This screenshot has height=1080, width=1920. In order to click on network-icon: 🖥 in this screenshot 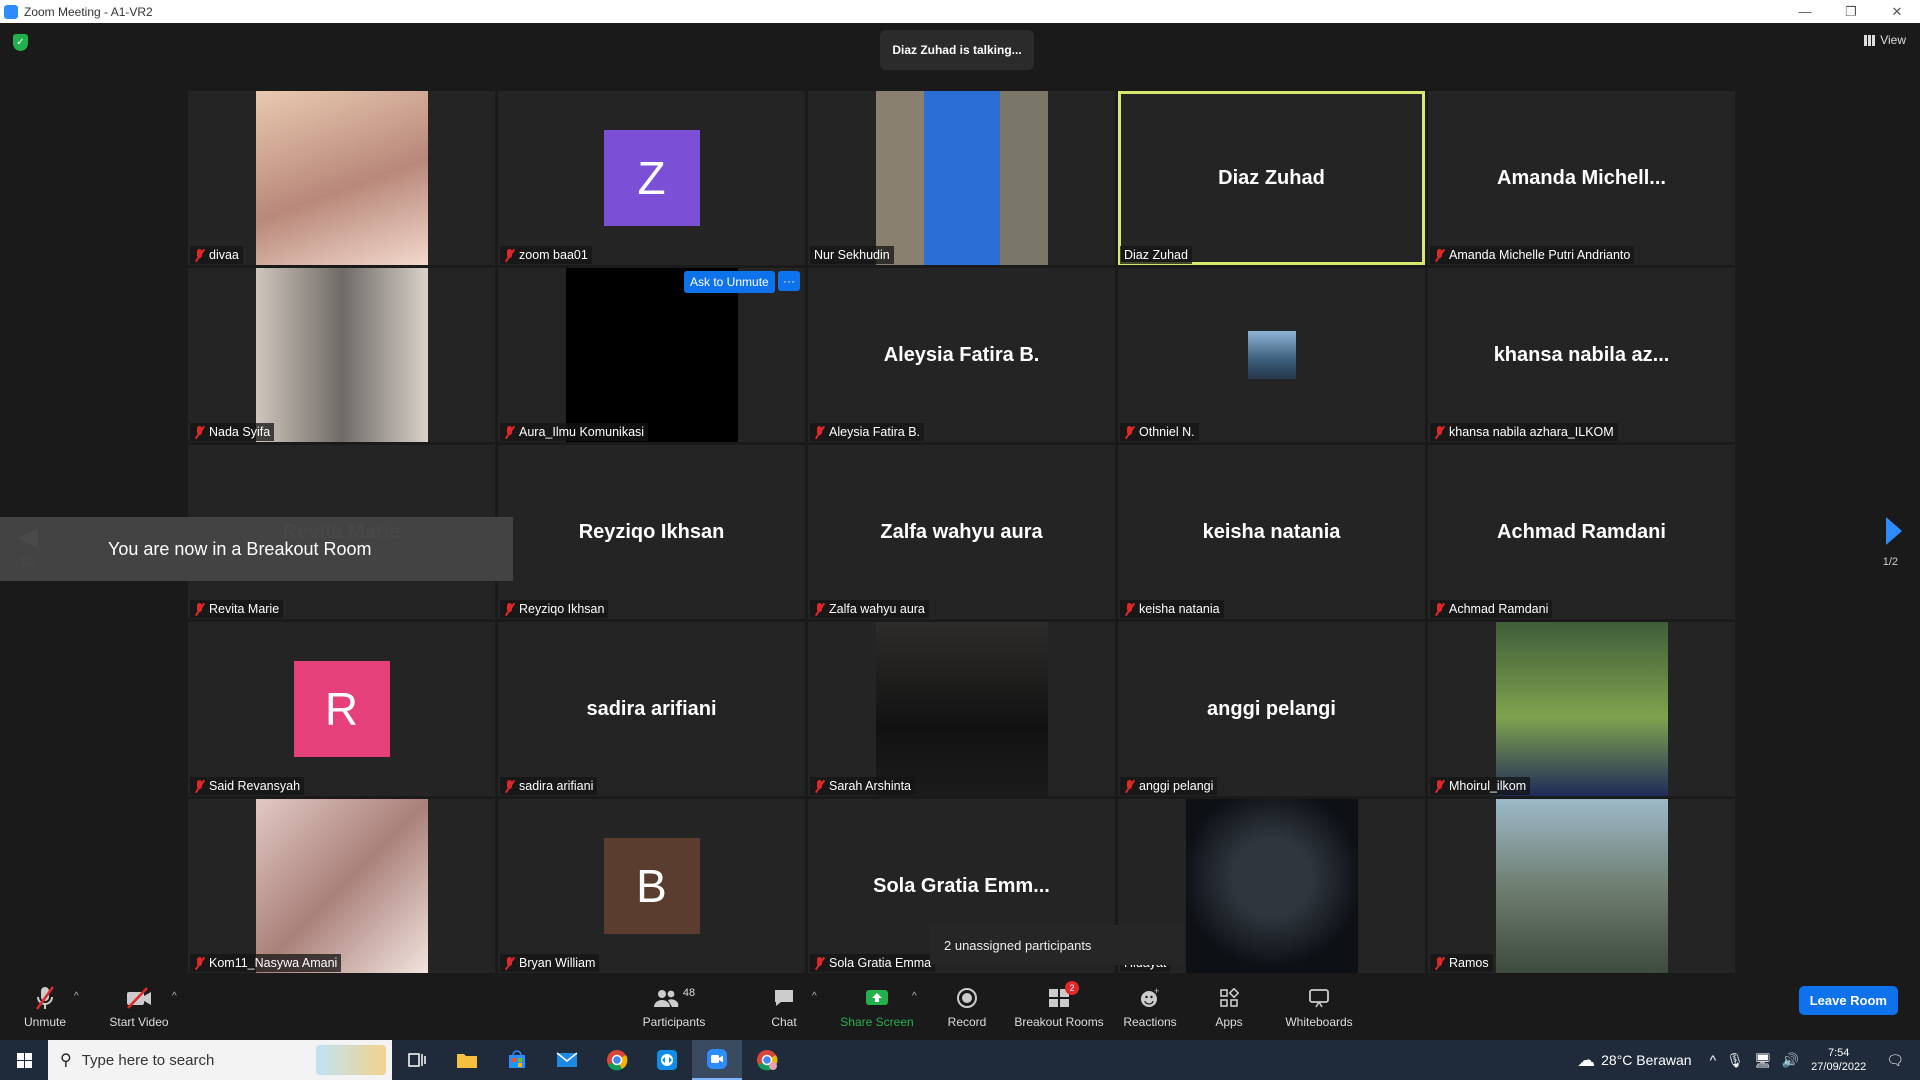, I will do `click(1763, 1060)`.